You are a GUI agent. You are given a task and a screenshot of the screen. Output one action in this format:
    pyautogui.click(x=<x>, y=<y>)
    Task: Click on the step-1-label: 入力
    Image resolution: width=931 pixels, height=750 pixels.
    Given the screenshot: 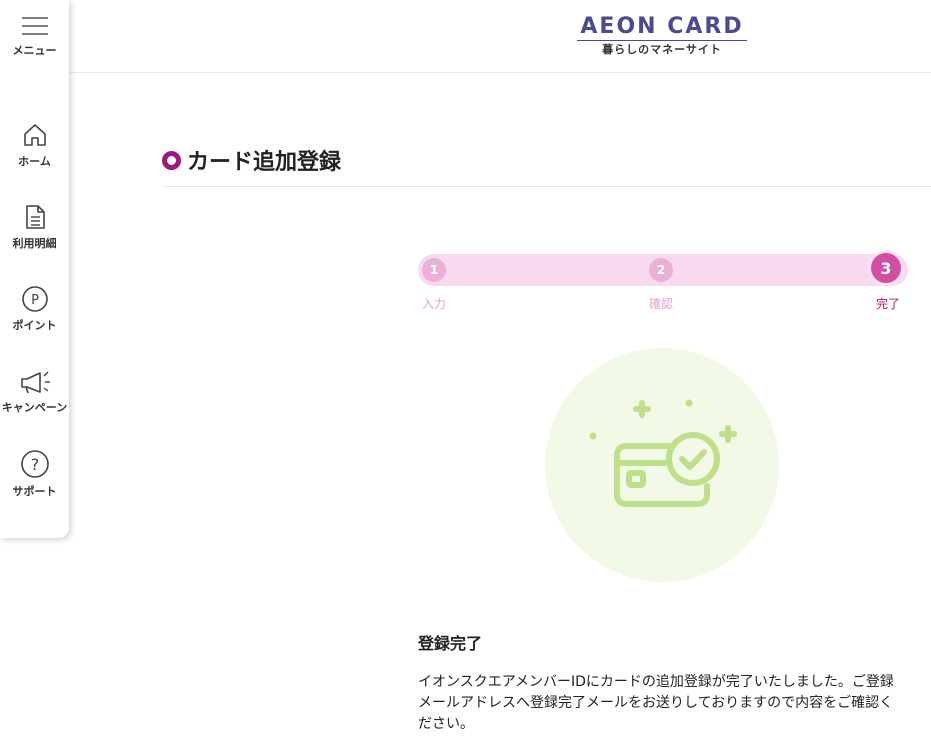 What is the action you would take?
    pyautogui.click(x=434, y=304)
    